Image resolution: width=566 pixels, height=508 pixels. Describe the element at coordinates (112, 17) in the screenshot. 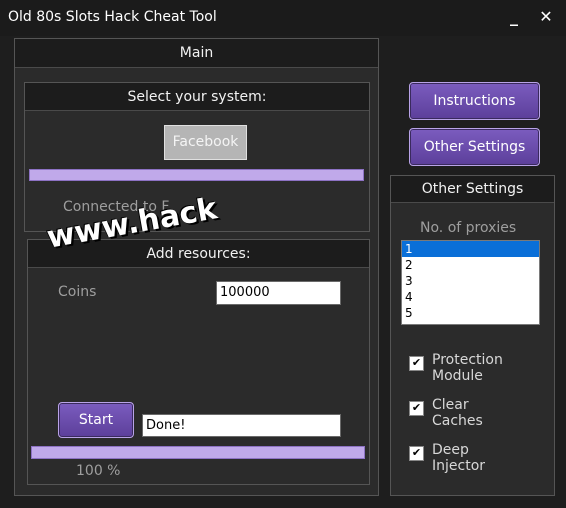

I see `window-title: Old 80s Slots Hack Cheat Tool` at that location.